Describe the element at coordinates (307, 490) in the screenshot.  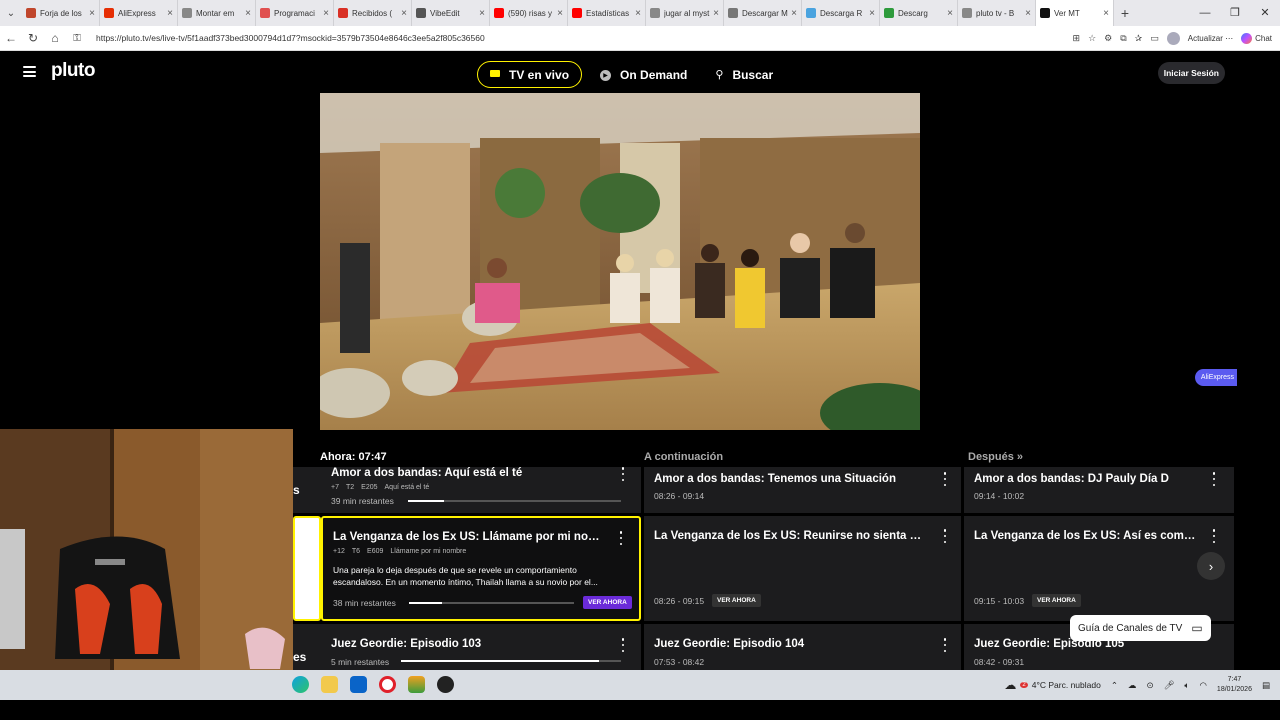
I see `channel-logo: s` at that location.